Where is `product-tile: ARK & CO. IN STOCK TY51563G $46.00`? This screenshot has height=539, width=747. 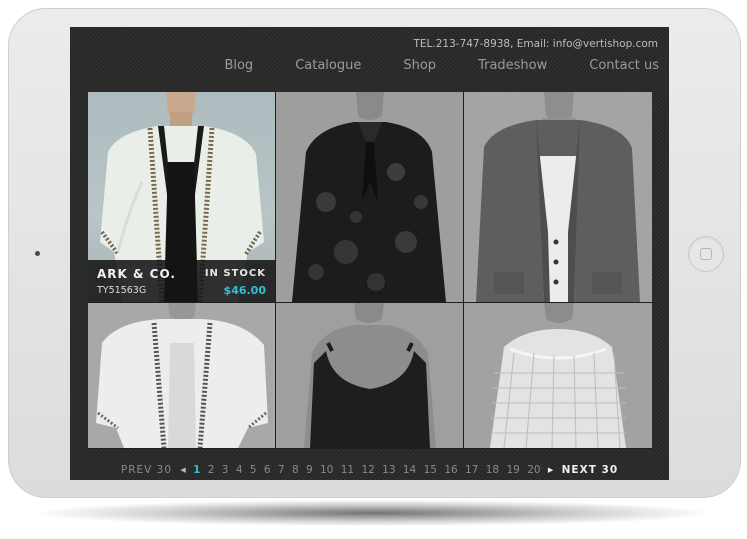 product-tile: ARK & CO. IN STOCK TY51563G $46.00 is located at coordinates (181, 197).